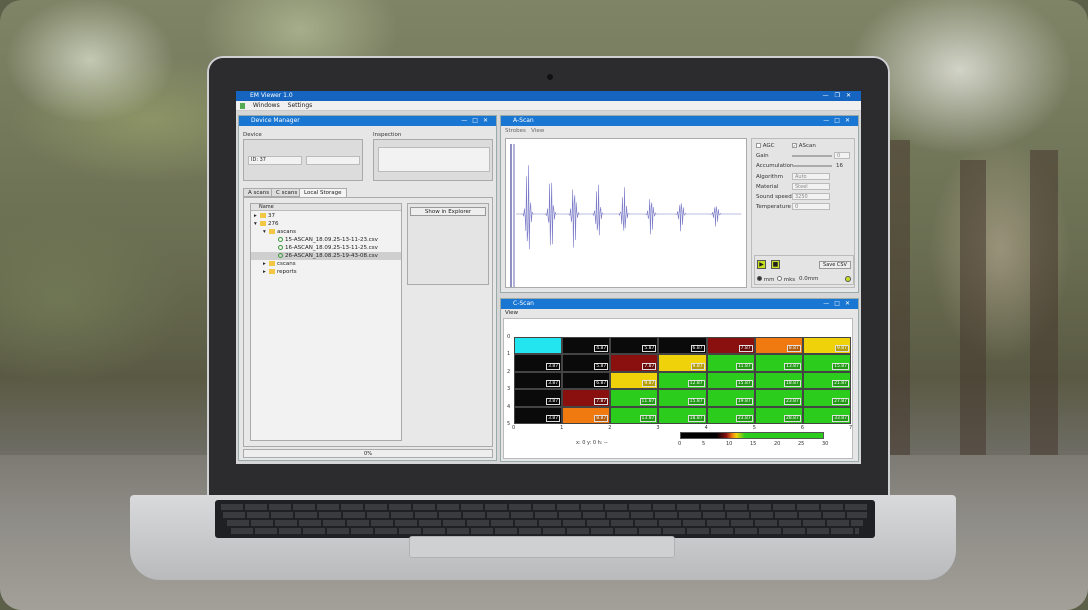 This screenshot has width=1088, height=610. What do you see at coordinates (548, 96) in the screenshot?
I see `window-titlebar: EM Viewer 1.0 —❐✕` at bounding box center [548, 96].